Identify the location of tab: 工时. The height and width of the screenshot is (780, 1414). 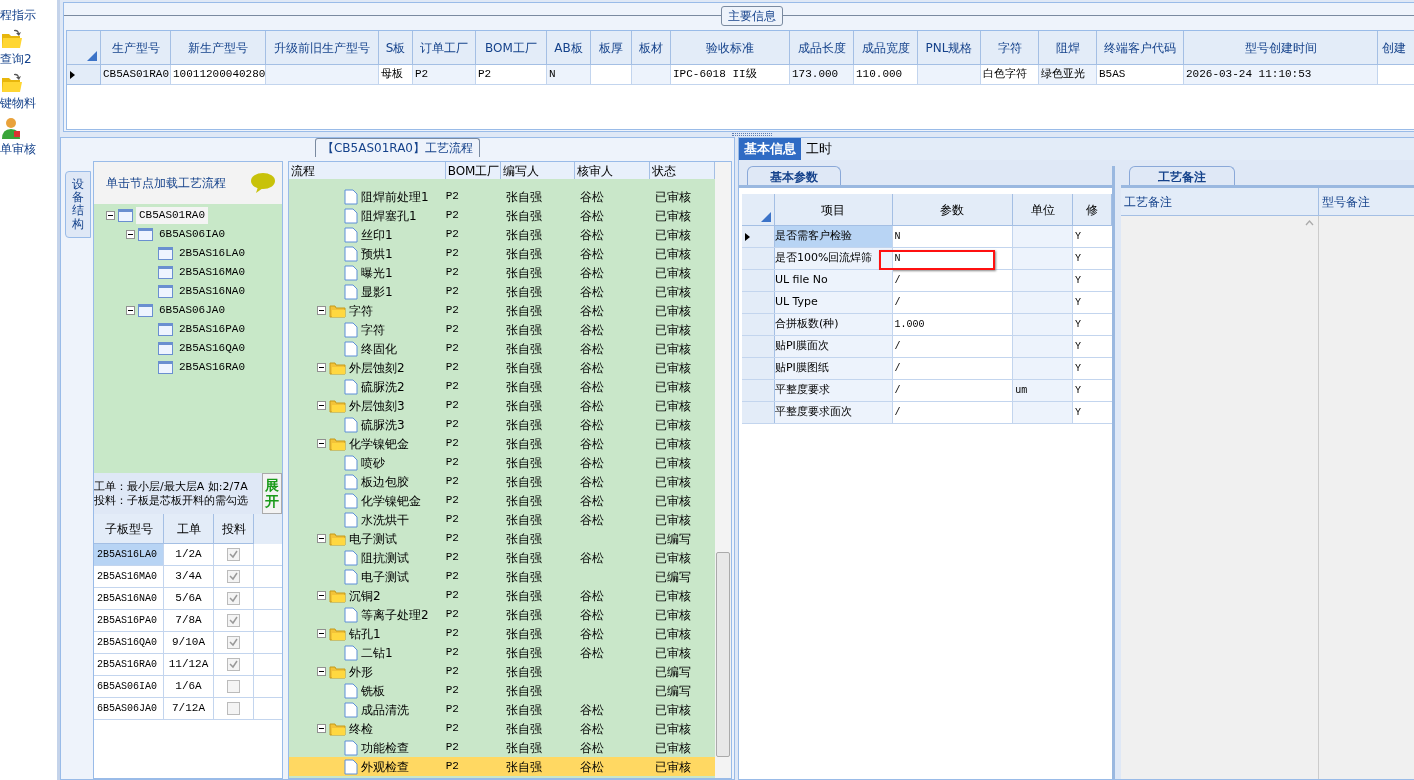
(819, 149).